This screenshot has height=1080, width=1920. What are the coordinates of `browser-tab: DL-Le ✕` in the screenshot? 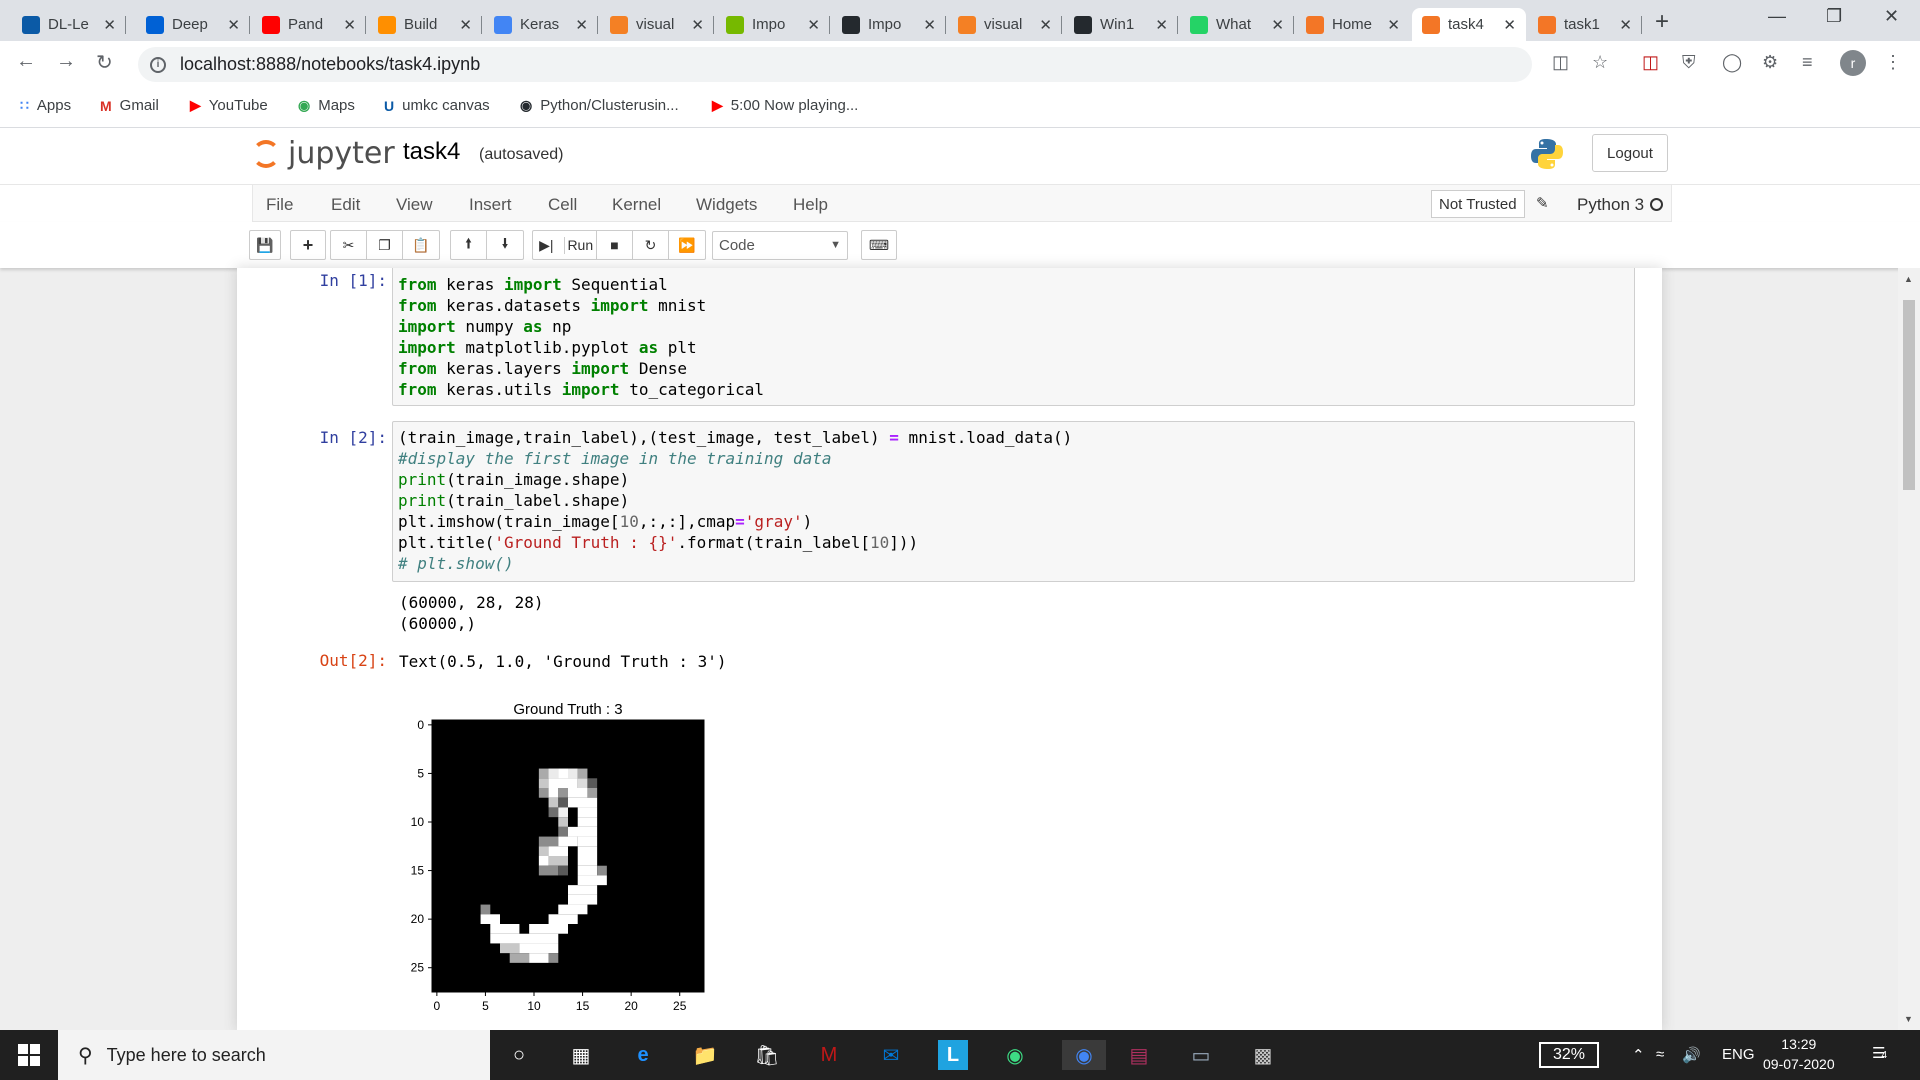 It's located at (69, 24).